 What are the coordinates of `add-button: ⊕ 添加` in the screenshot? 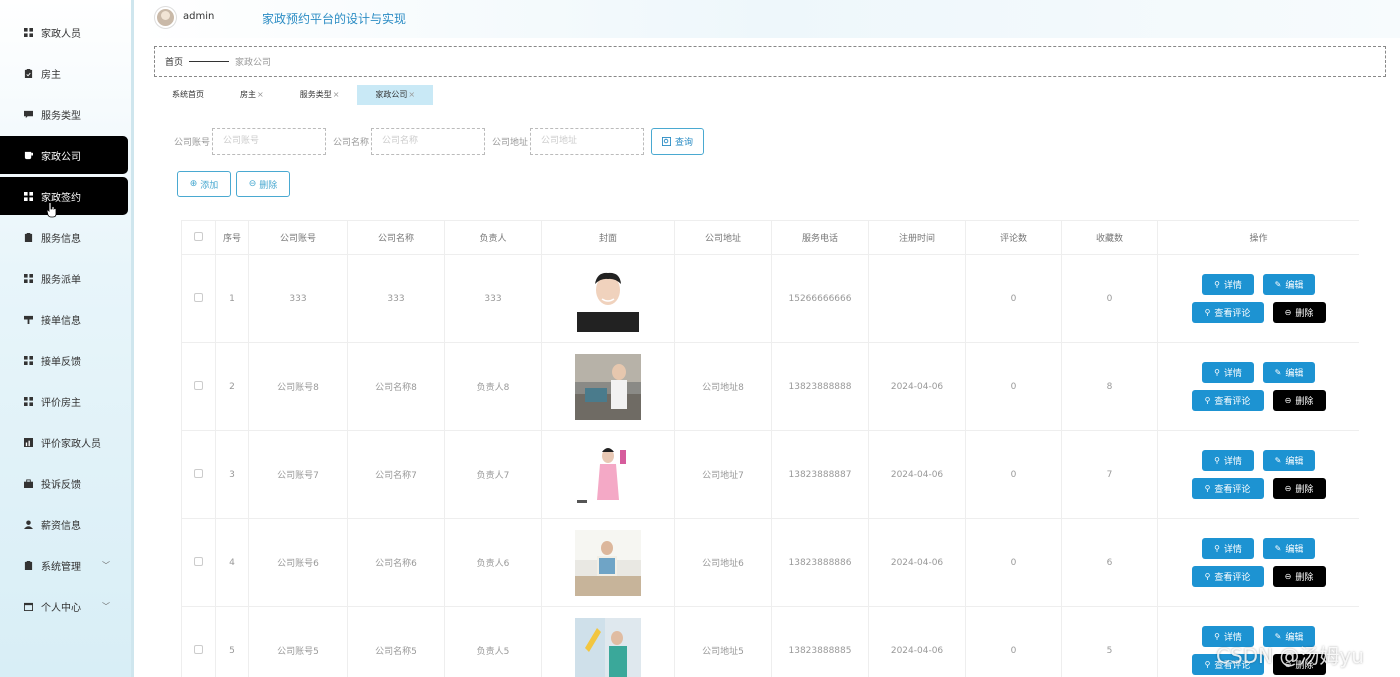 It's located at (204, 184).